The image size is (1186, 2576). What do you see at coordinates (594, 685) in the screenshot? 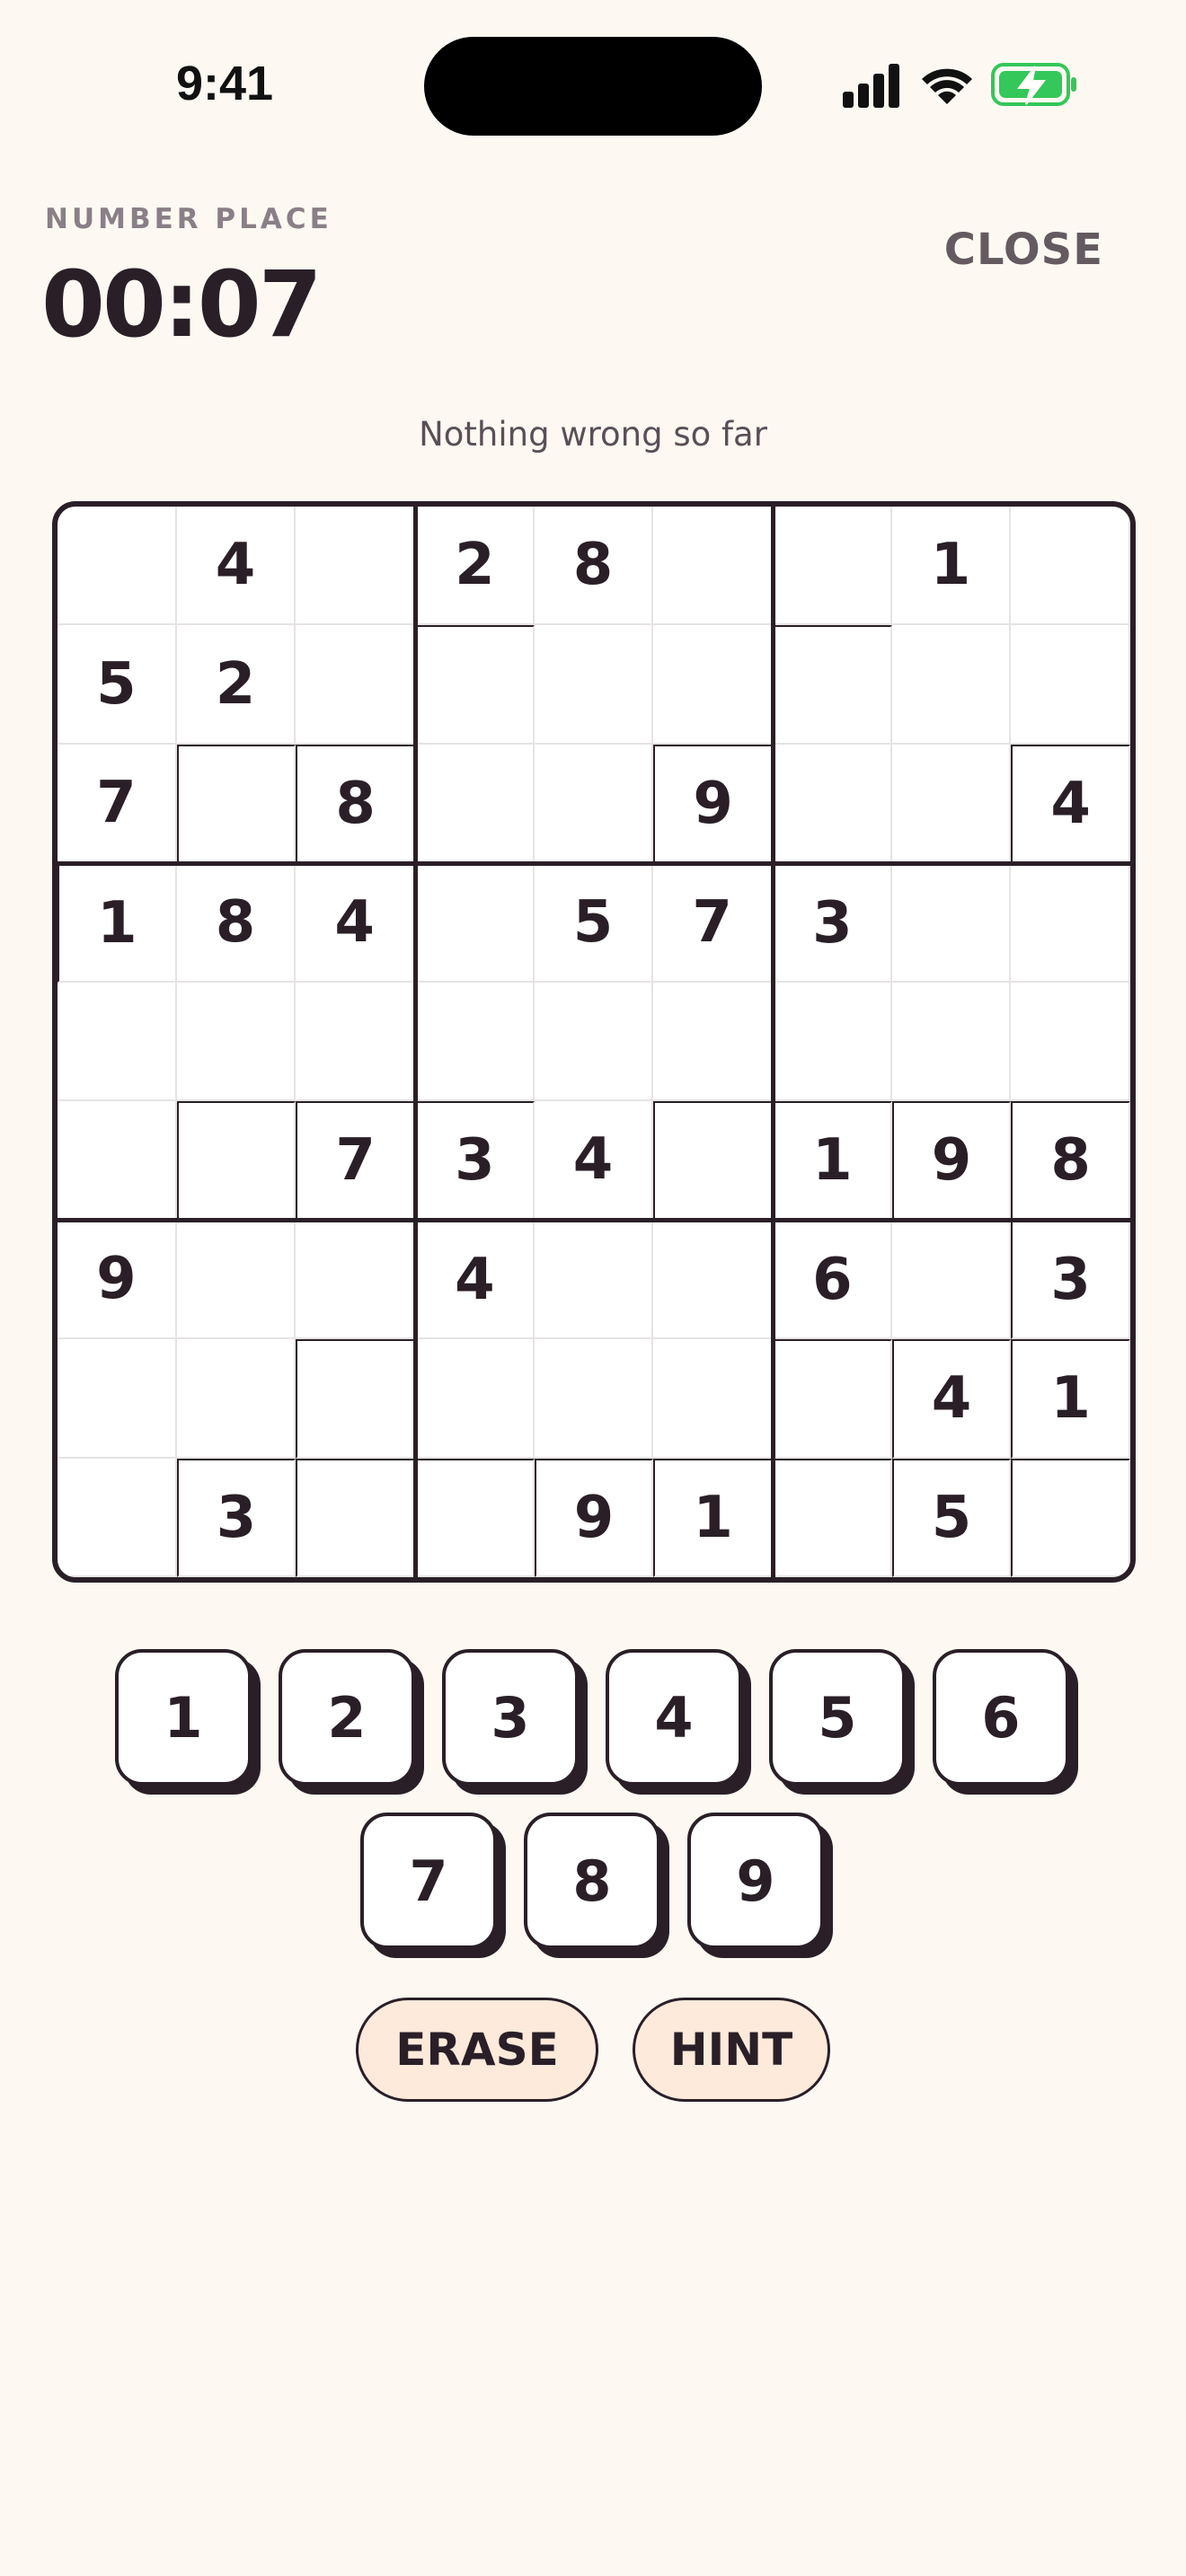
I see `cell-r2-c5` at bounding box center [594, 685].